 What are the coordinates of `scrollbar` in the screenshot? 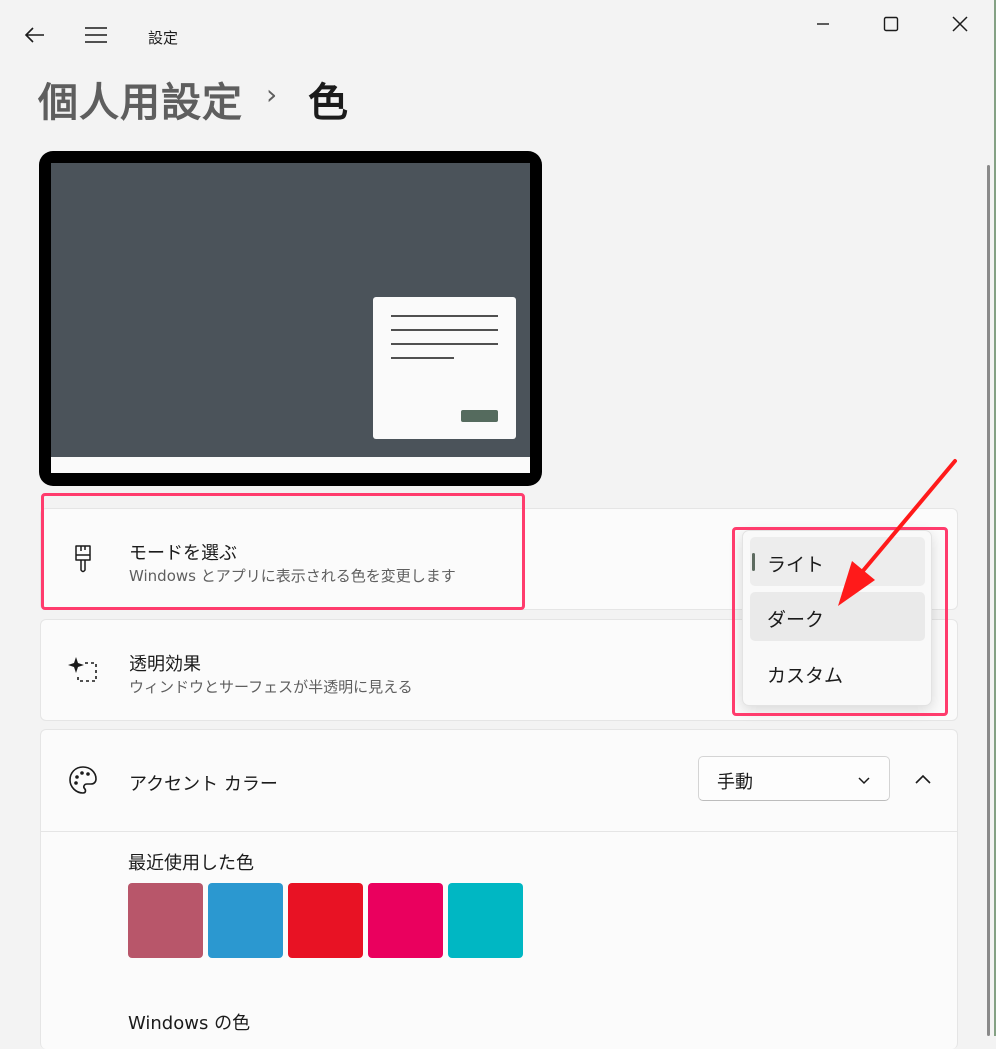 It's located at (988, 600).